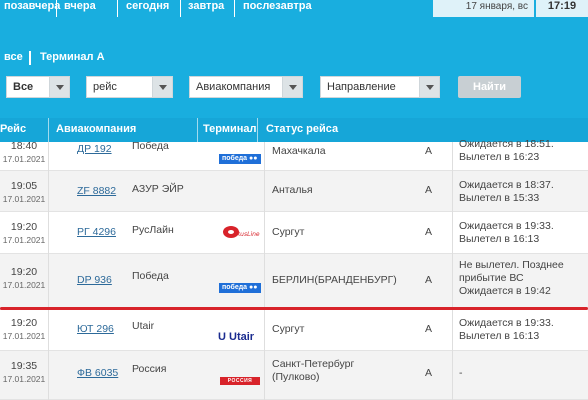 The image size is (588, 400). Describe the element at coordinates (240, 381) in the screenshot. I see `rossiya-logo: РОССИЯ` at that location.